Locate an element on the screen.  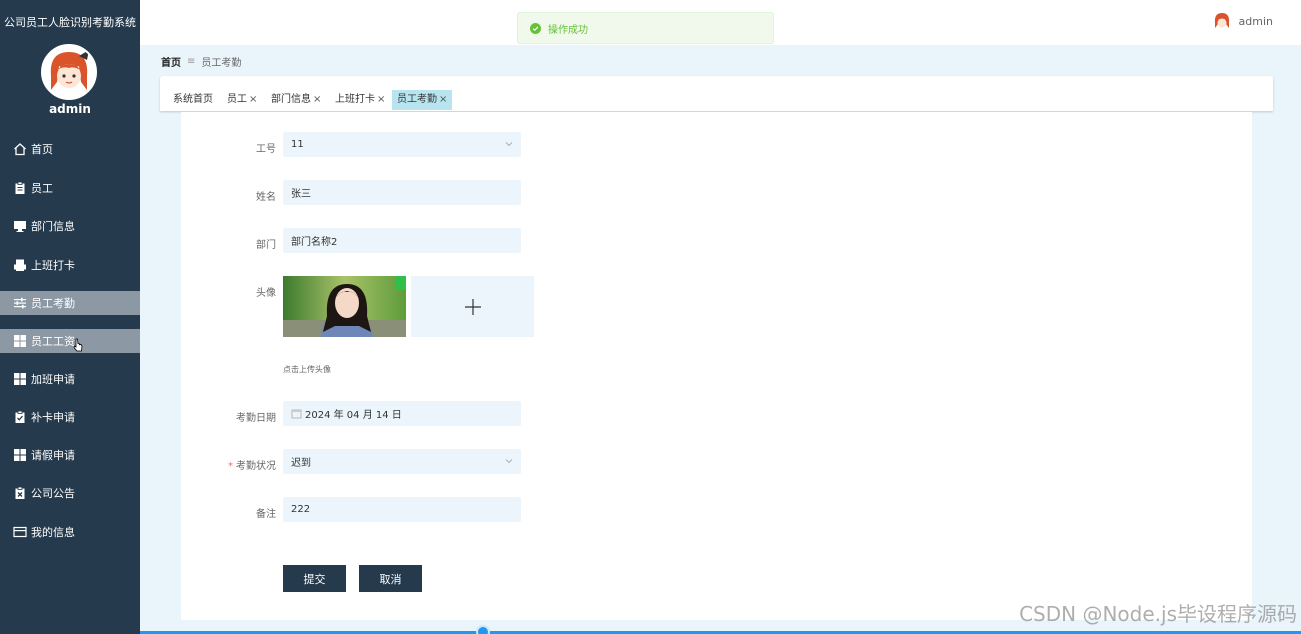
department-input: 部门名称2 is located at coordinates (402, 240).